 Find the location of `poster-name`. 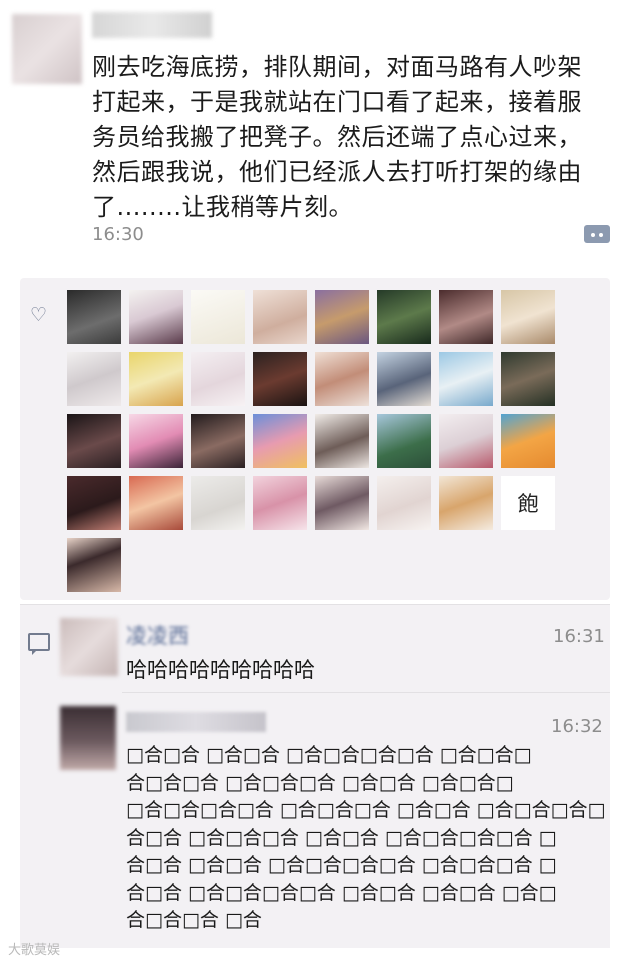

poster-name is located at coordinates (152, 25).